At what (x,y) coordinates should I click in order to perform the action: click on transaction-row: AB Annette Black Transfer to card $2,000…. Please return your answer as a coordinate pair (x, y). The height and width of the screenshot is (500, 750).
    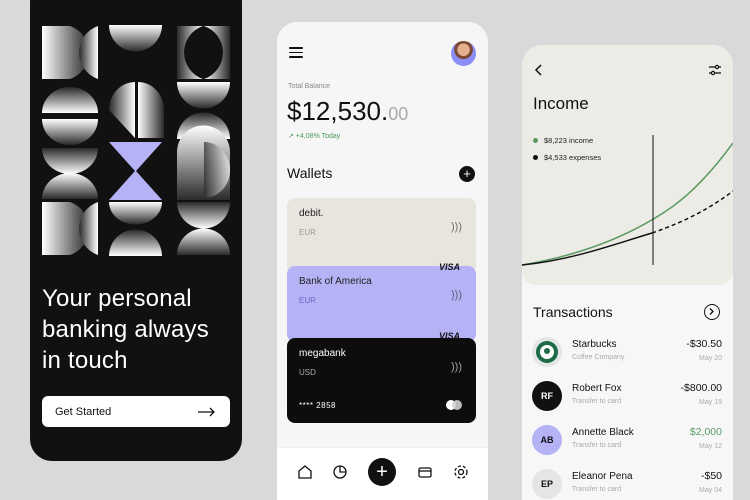
    Looking at the image, I should click on (627, 441).